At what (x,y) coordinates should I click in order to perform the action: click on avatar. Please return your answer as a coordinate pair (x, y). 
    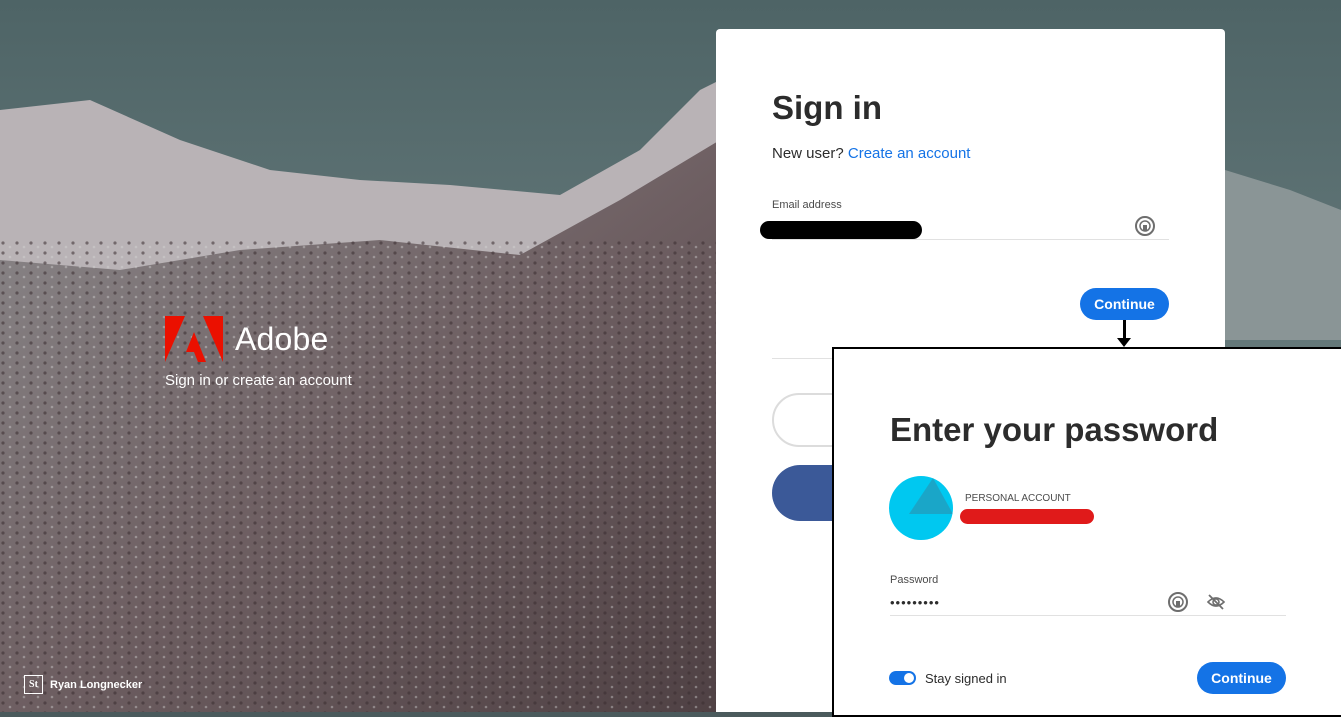
    Looking at the image, I should click on (921, 508).